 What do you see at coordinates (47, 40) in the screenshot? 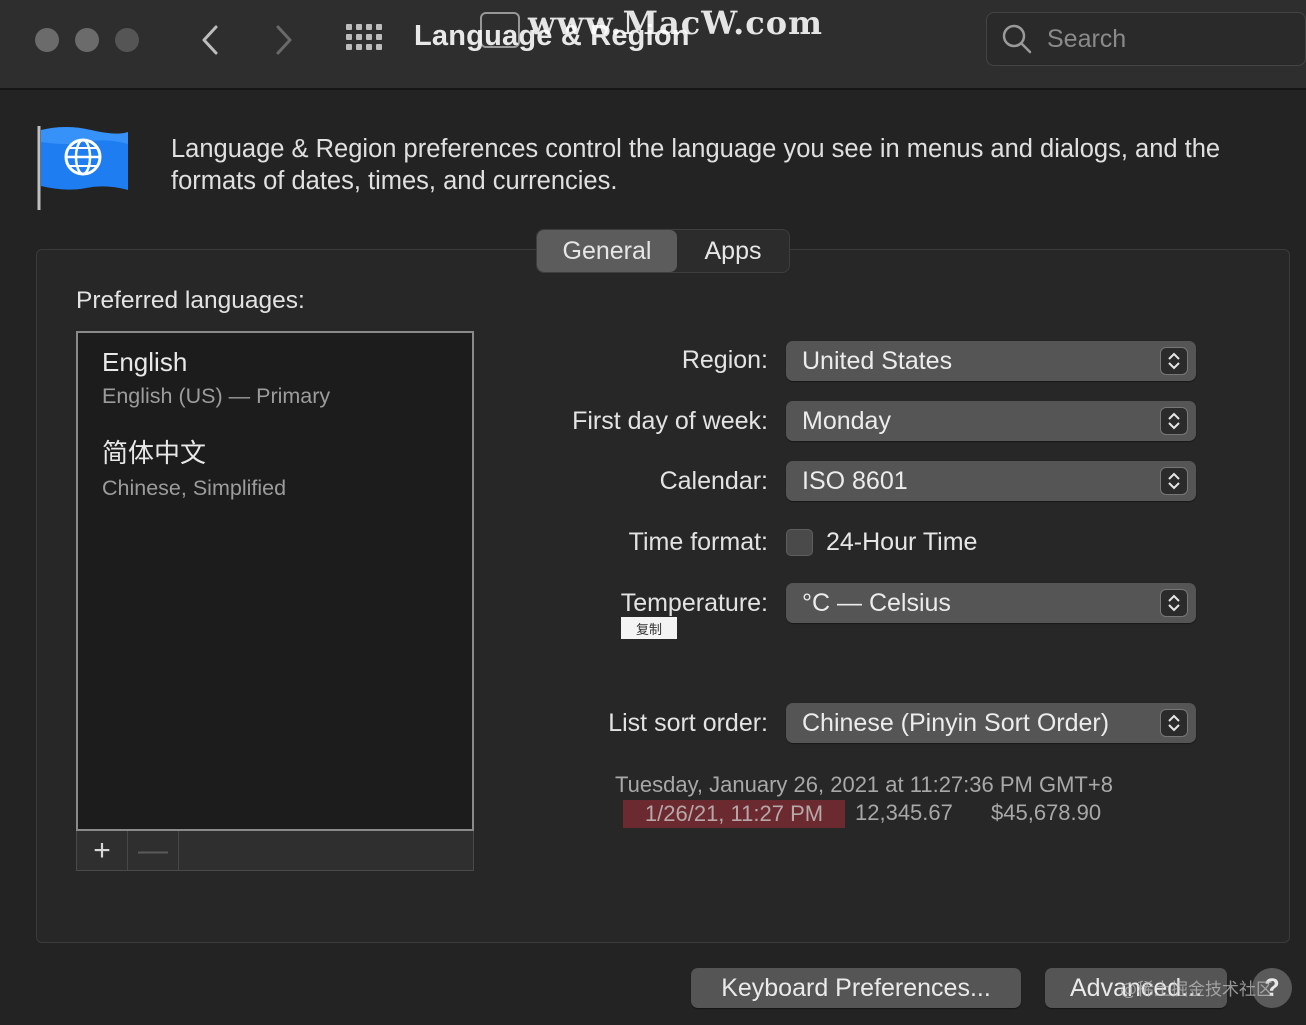
I see `close-window-button` at bounding box center [47, 40].